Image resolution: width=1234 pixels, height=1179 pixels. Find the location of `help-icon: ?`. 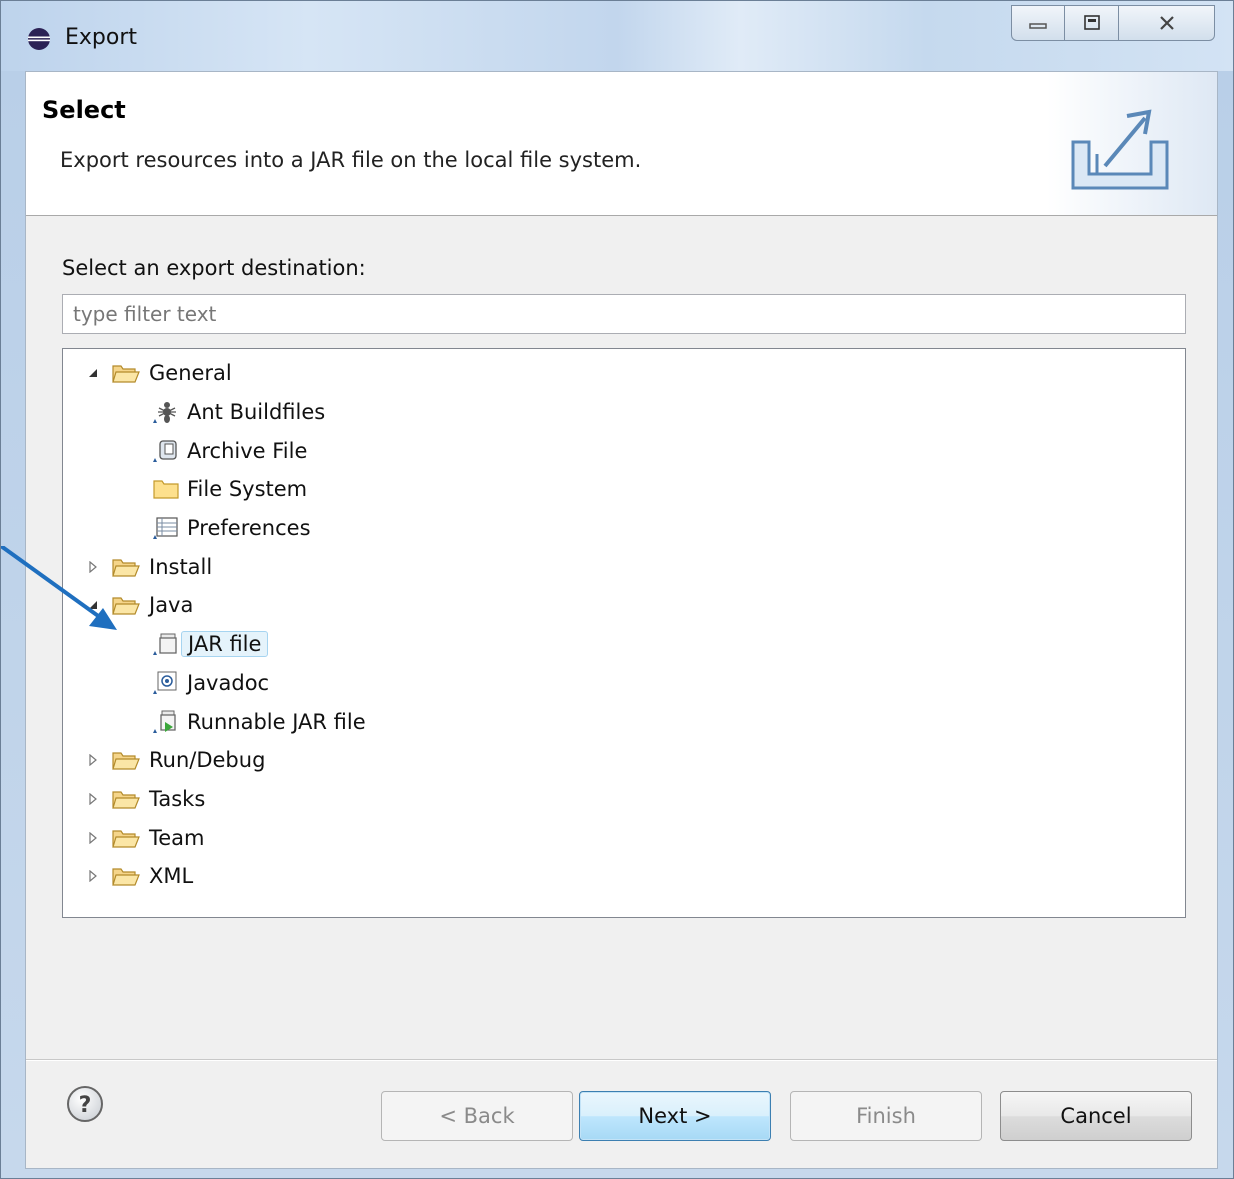

help-icon: ? is located at coordinates (85, 1104).